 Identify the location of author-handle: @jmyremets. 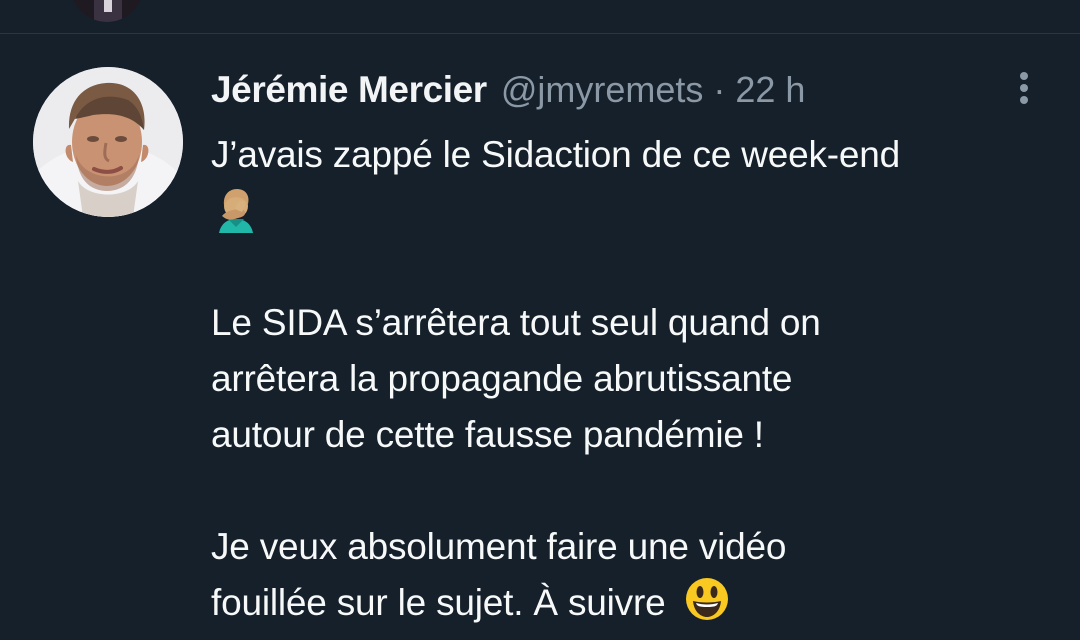
(602, 90).